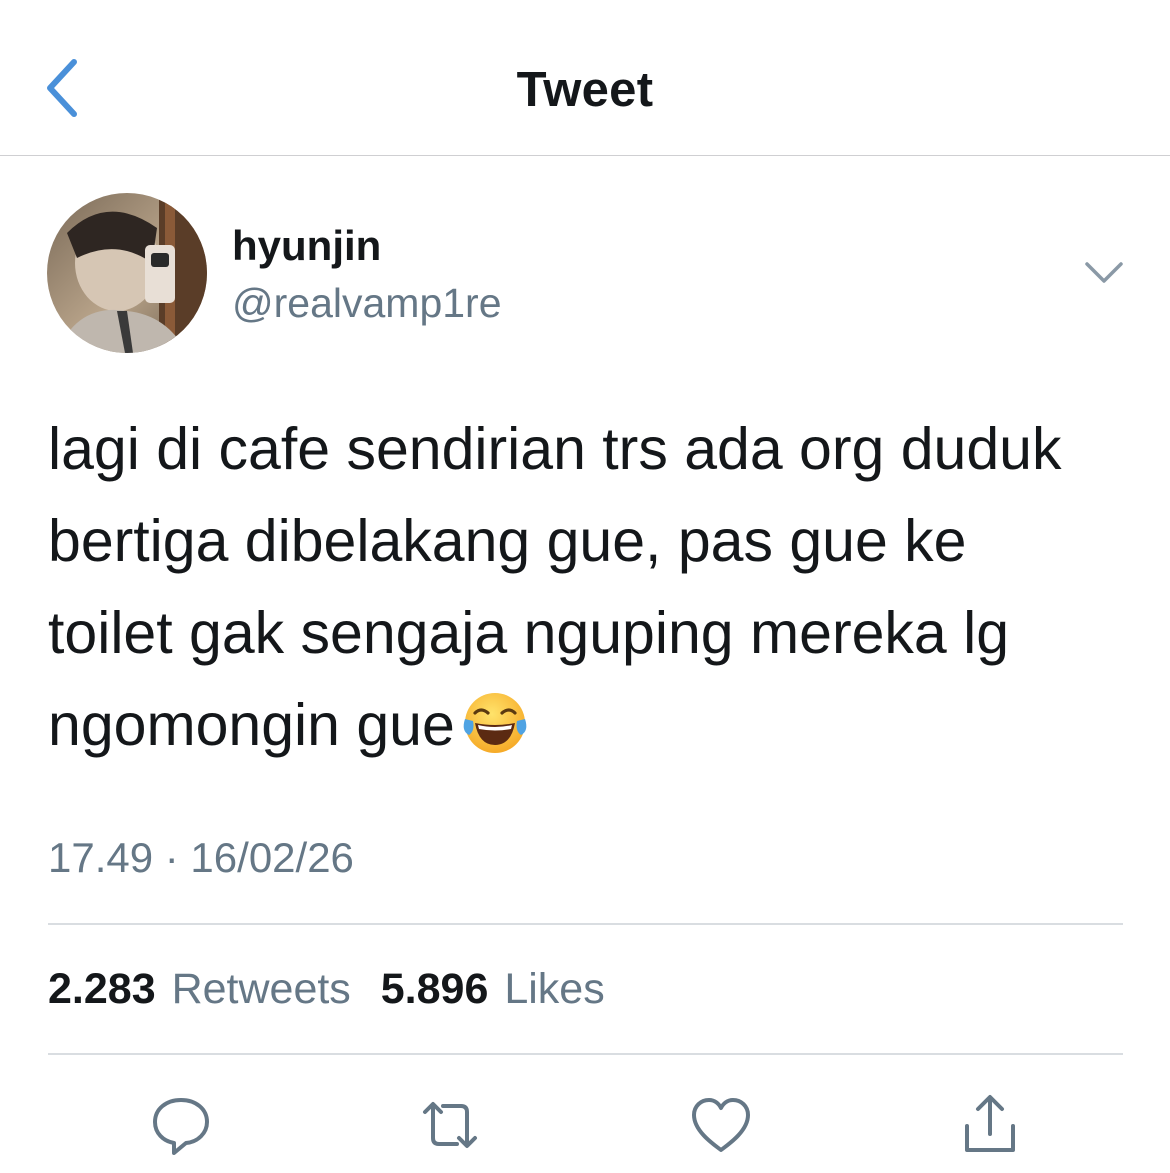 This screenshot has width=1170, height=1173. What do you see at coordinates (434, 989) in the screenshot?
I see `likes-count: 5.896` at bounding box center [434, 989].